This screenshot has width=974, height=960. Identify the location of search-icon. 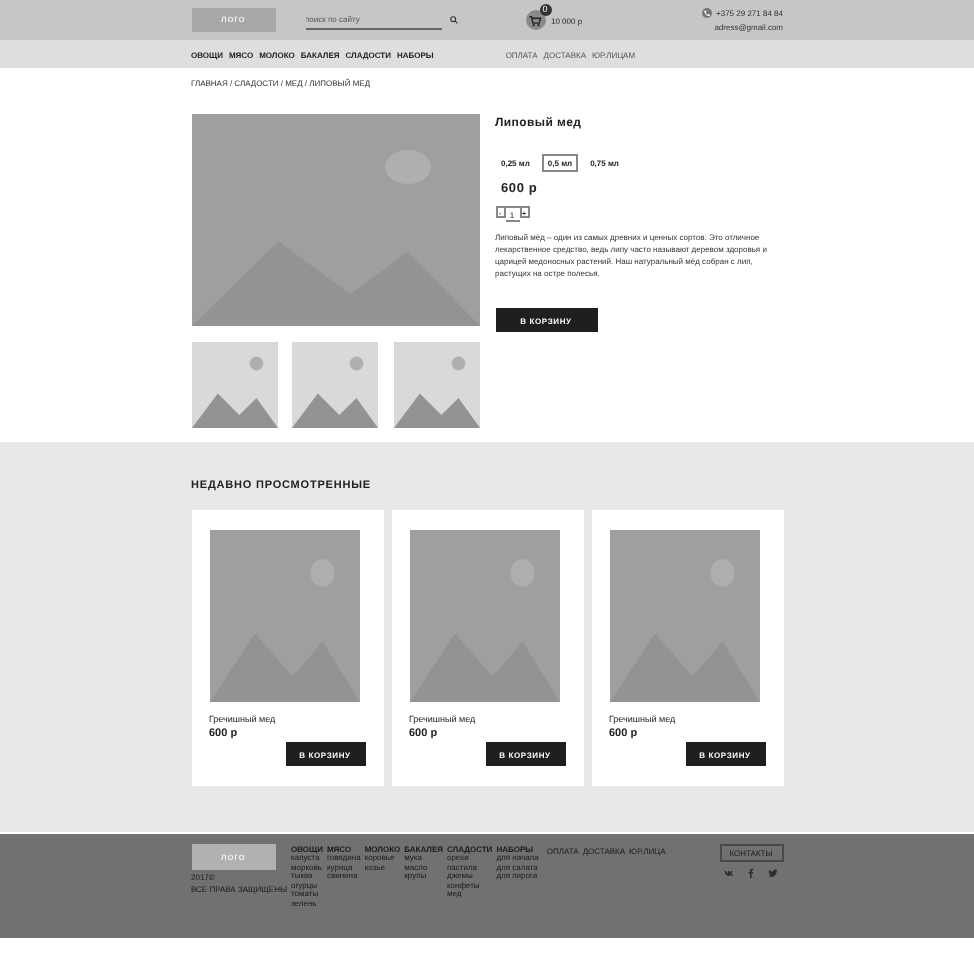
(453, 20).